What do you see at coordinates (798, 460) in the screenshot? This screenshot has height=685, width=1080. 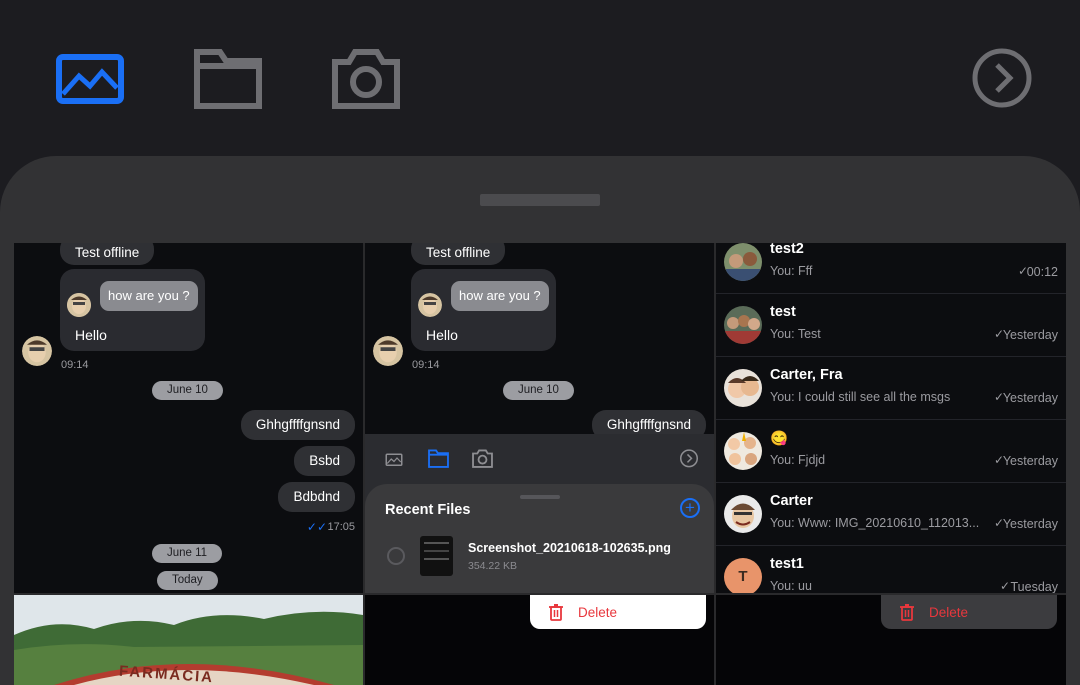 I see `conversation-preview: You: Fjdjd` at bounding box center [798, 460].